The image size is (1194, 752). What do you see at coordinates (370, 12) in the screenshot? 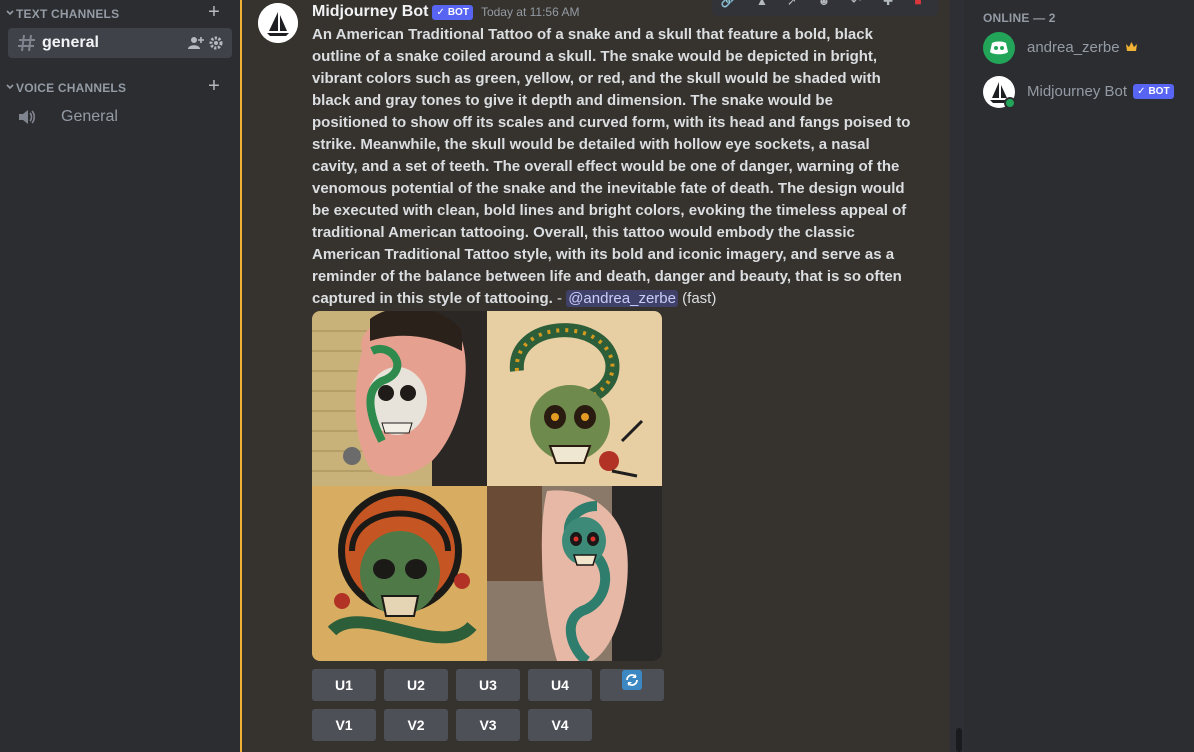
I see `message-author: Midjourney Bot` at bounding box center [370, 12].